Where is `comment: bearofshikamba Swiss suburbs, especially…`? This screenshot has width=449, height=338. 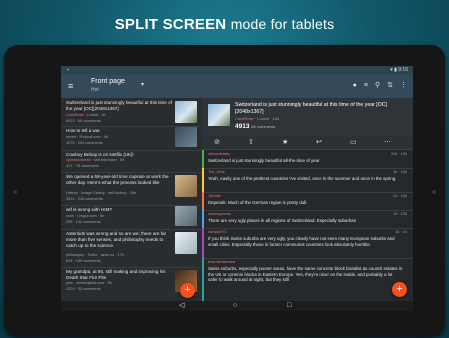
comment: bearofshikamba Swiss suburbs, especially… is located at coordinates (307, 279).